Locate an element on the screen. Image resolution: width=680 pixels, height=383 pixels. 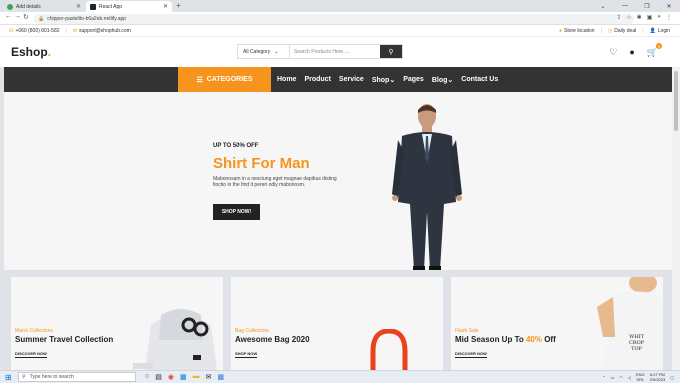
nav-product: Product is located at coordinates (317, 79).